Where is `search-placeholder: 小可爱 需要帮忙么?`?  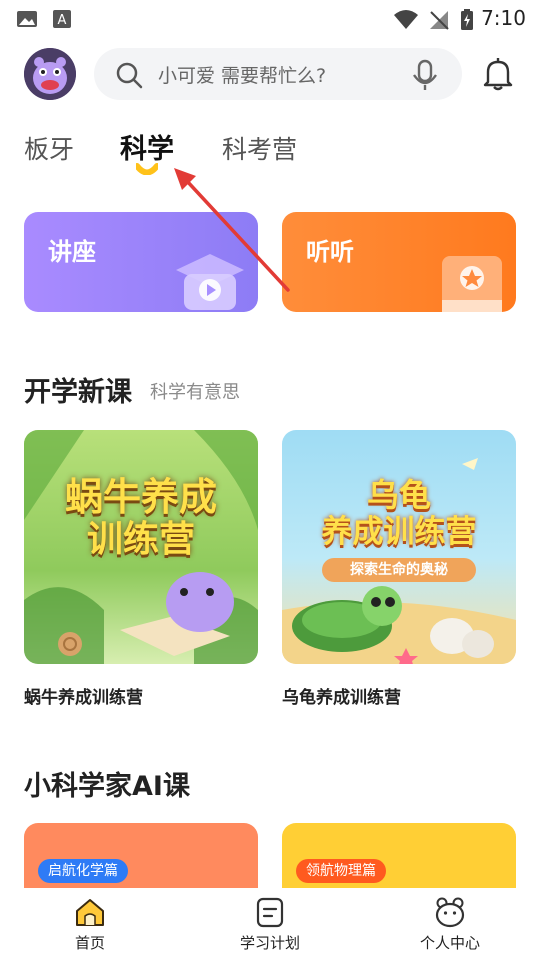 search-placeholder: 小可爱 需要帮忙么? is located at coordinates (242, 76).